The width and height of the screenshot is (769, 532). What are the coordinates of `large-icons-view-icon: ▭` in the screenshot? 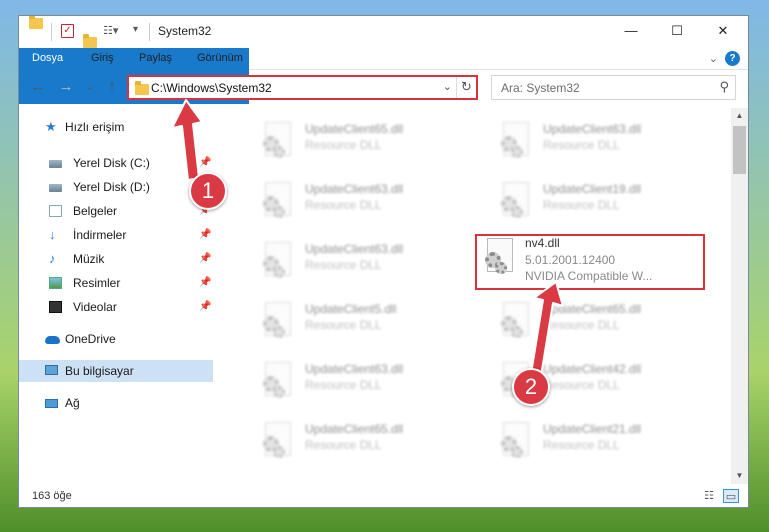 It's located at (731, 496).